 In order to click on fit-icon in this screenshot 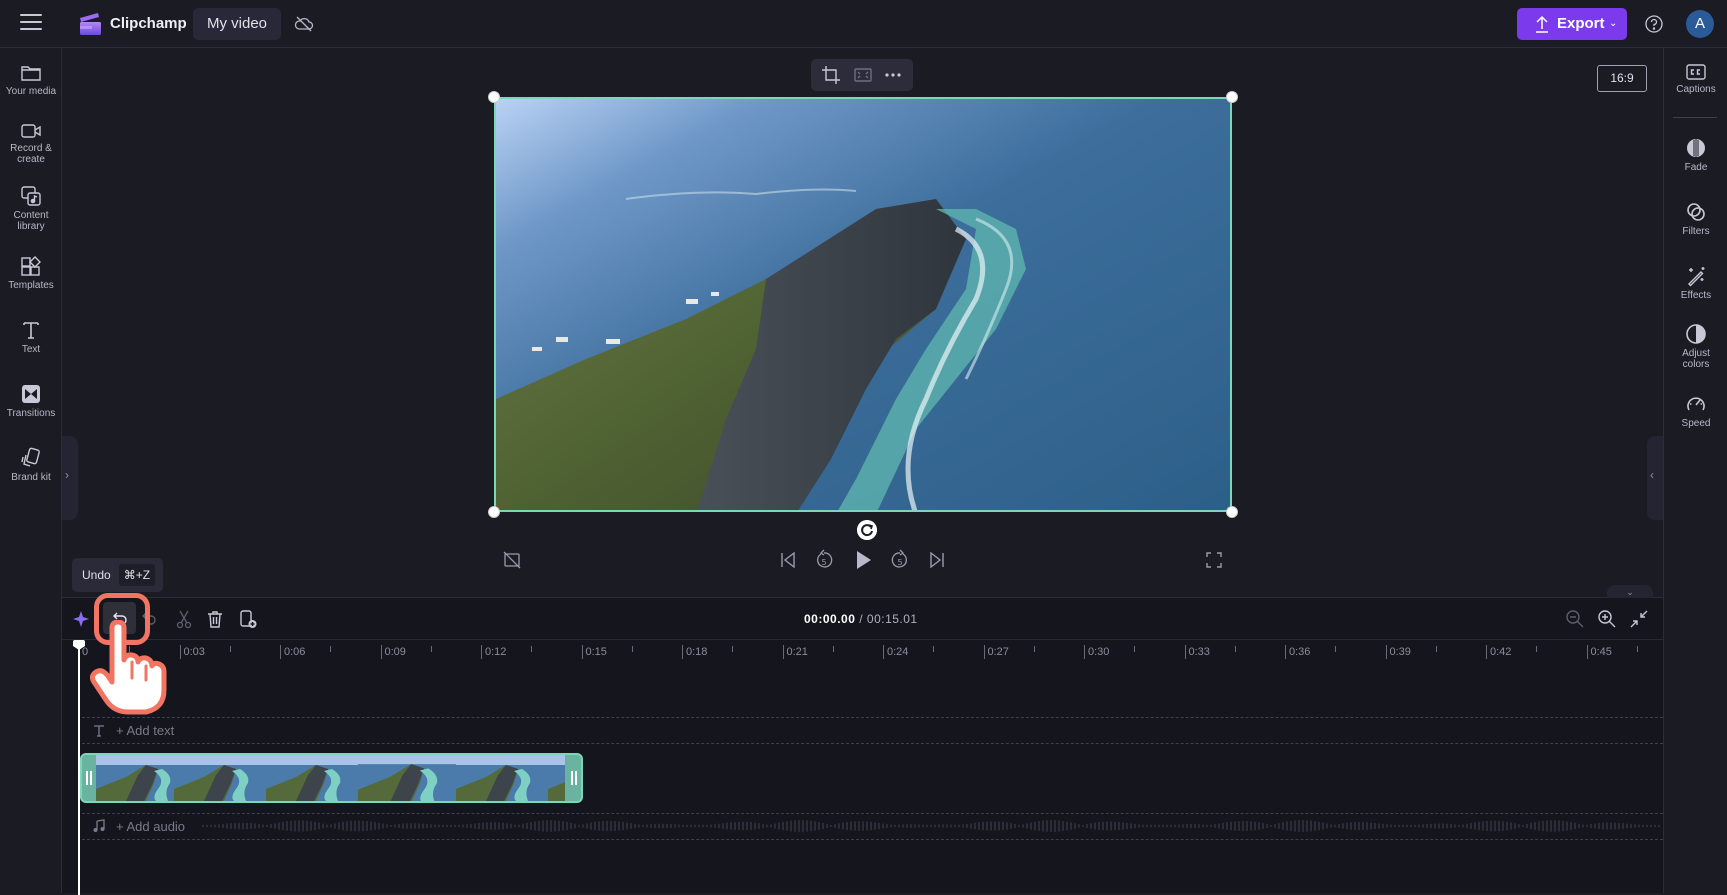, I will do `click(863, 75)`.